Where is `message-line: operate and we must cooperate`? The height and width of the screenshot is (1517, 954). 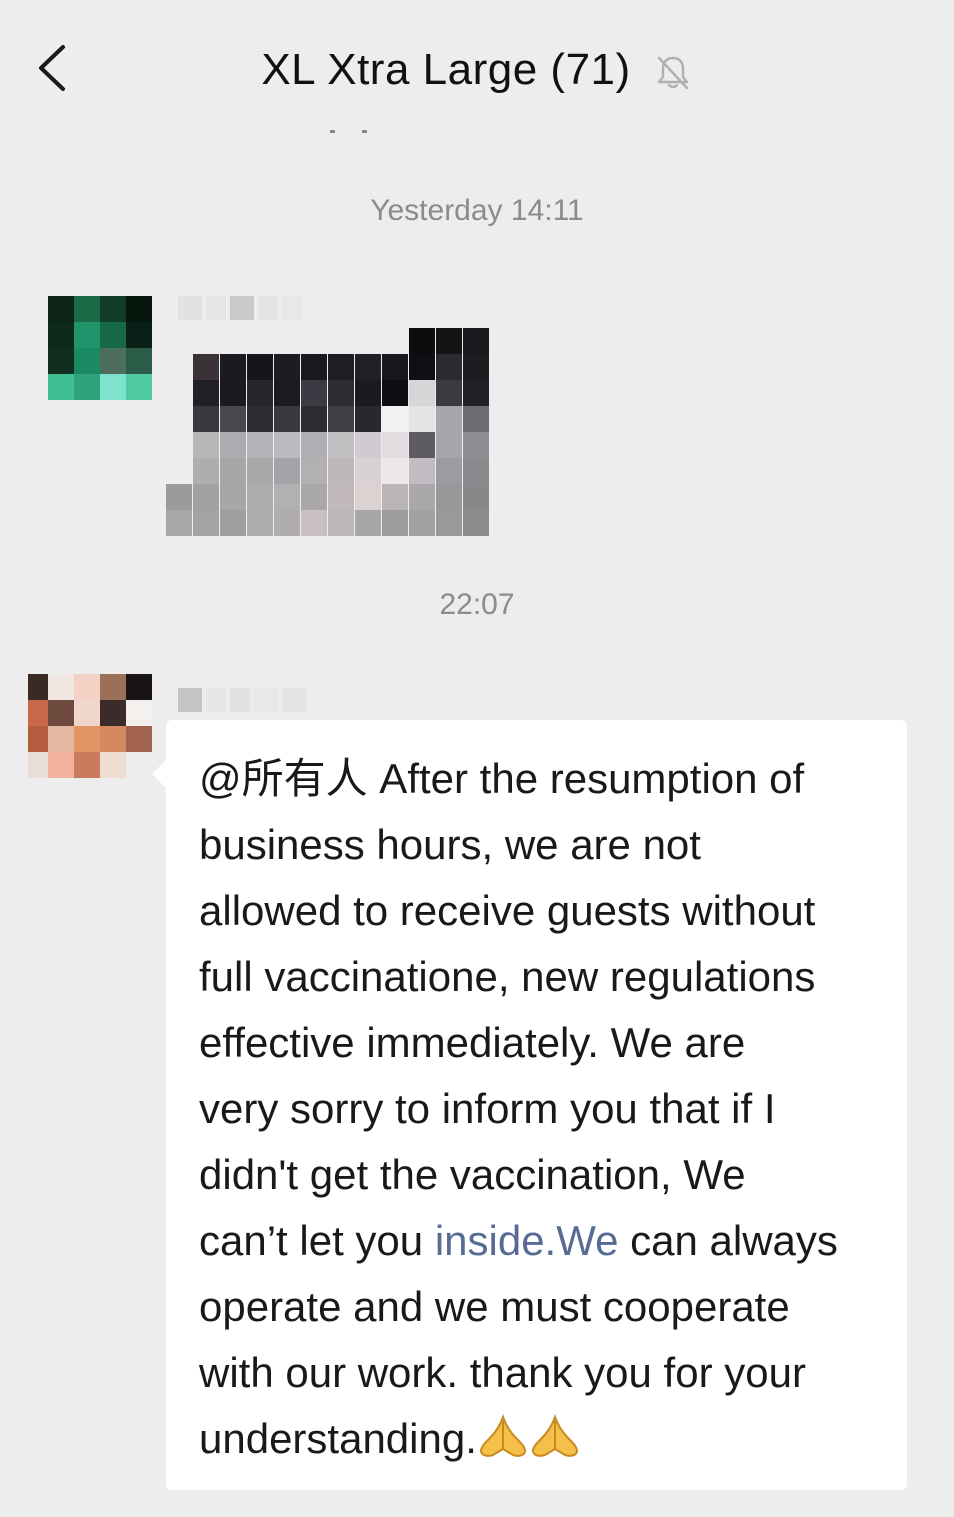
message-line: operate and we must cooperate is located at coordinates (538, 1307).